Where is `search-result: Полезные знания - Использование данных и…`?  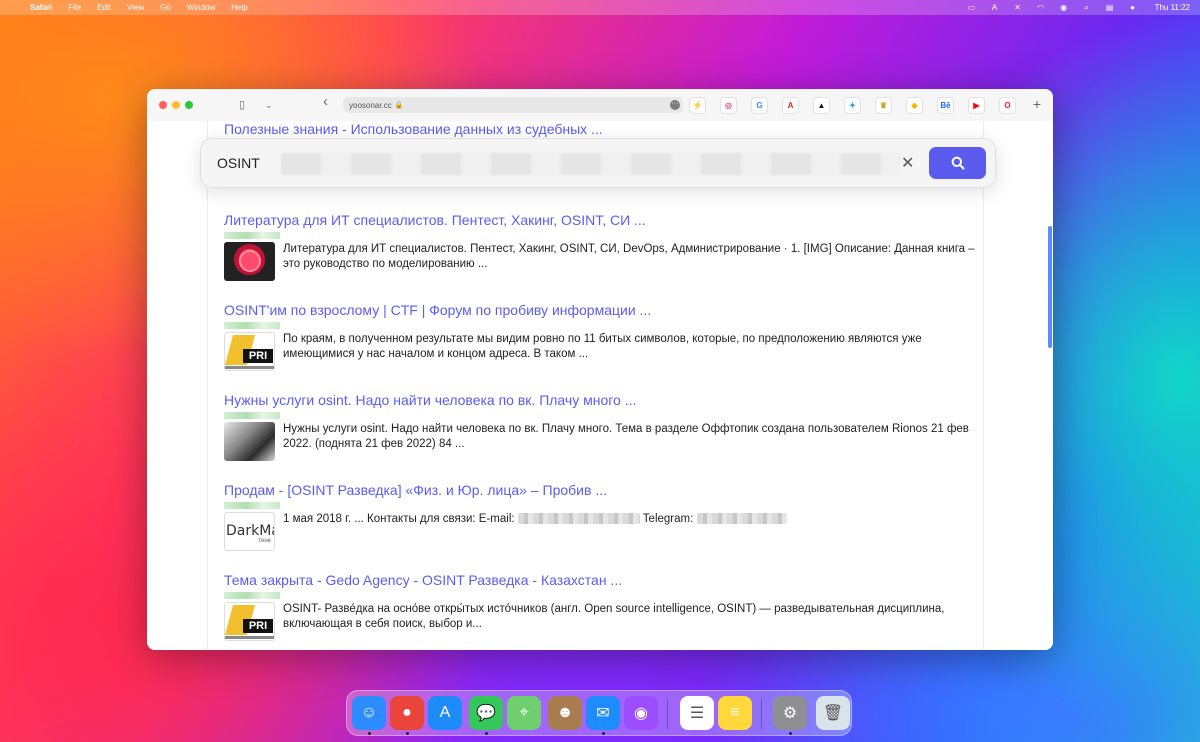 search-result: Полезные знания - Использование данных и… is located at coordinates (604, 129).